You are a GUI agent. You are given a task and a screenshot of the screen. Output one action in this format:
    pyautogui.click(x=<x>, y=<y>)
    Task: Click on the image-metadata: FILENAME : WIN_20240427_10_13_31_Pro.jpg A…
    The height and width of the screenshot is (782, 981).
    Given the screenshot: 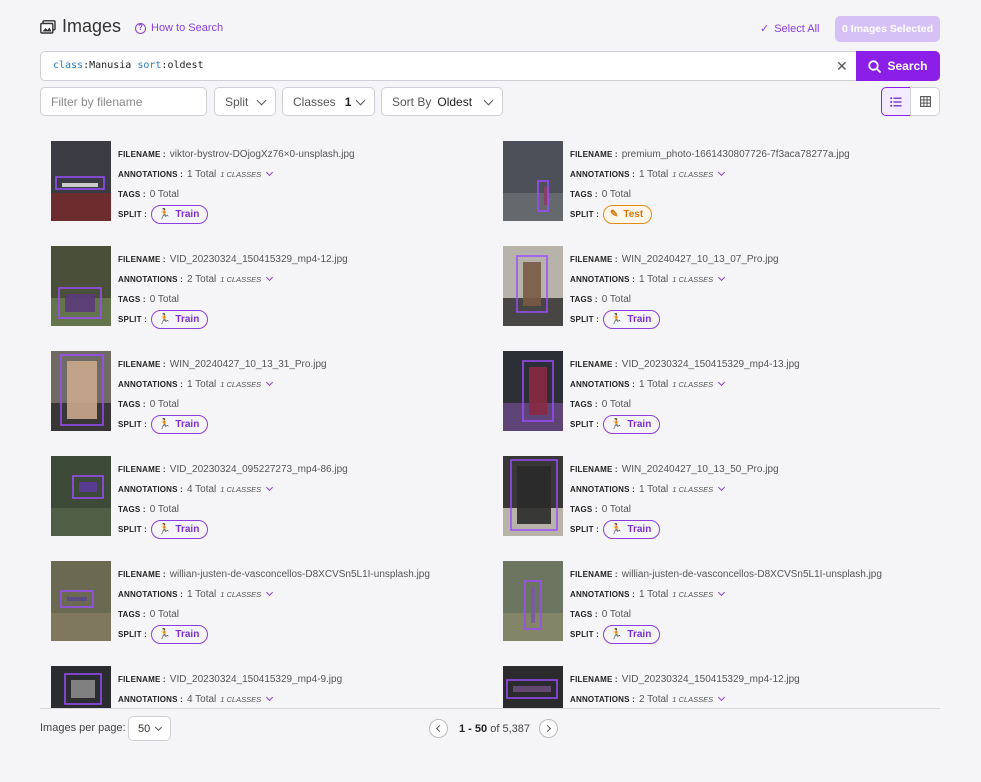 What is the action you would take?
    pyautogui.click(x=222, y=394)
    